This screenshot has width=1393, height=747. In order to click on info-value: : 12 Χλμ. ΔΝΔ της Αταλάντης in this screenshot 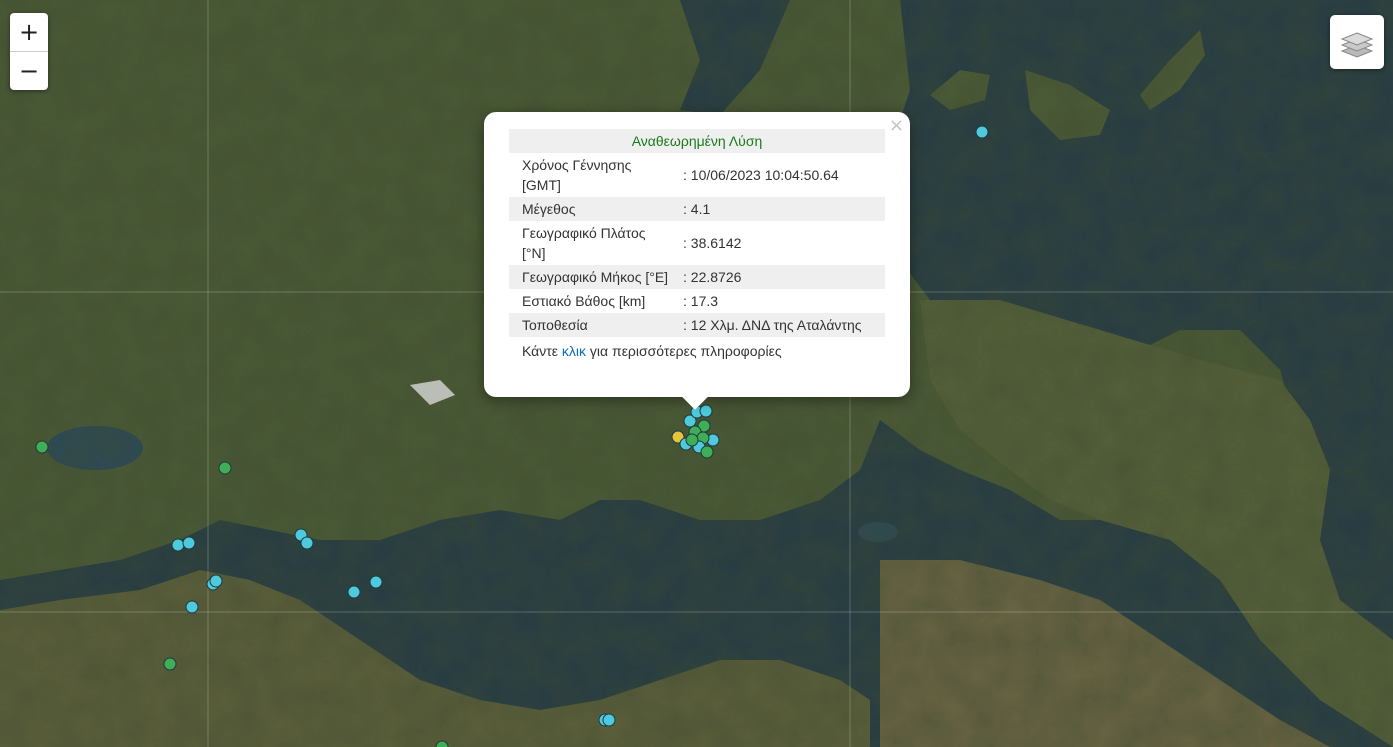, I will do `click(772, 325)`.